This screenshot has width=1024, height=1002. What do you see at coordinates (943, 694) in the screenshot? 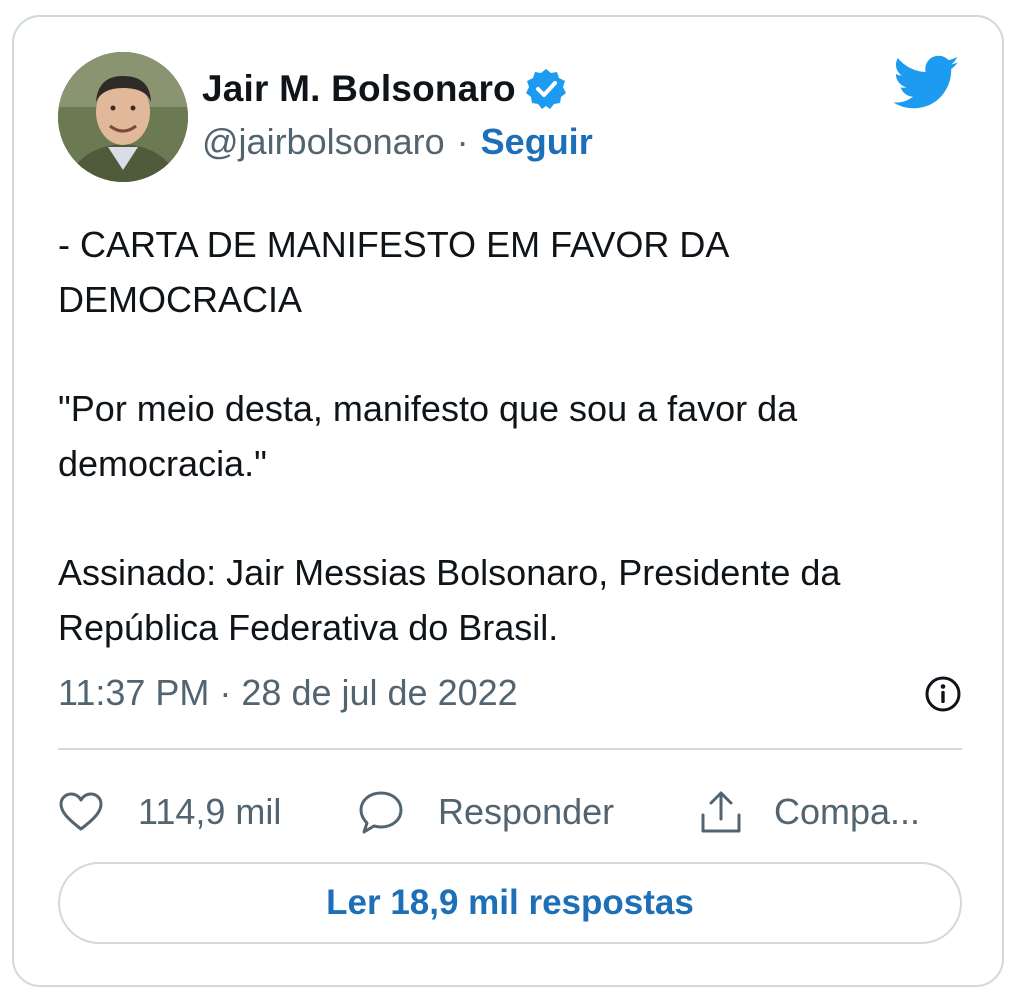
I see `info-icon` at bounding box center [943, 694].